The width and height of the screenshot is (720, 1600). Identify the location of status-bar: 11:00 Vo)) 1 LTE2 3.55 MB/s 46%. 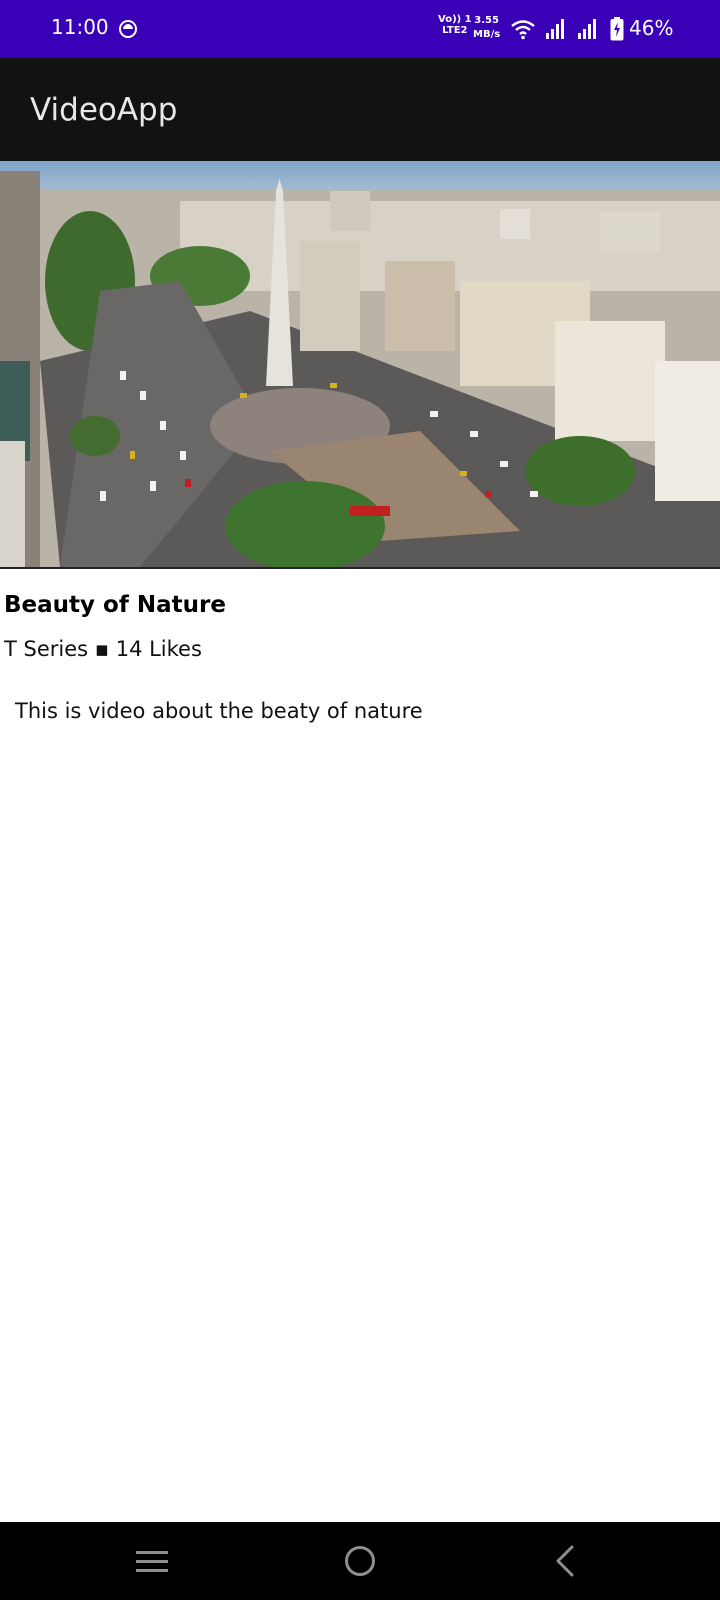
(360, 29).